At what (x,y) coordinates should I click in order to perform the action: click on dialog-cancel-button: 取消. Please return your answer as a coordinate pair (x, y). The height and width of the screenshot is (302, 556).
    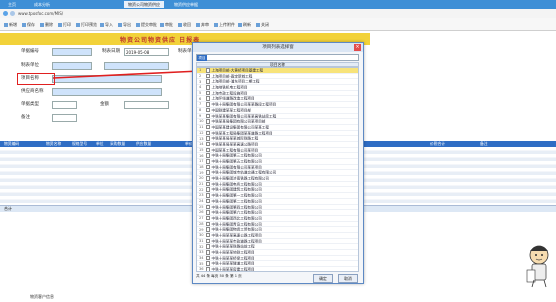
    Looking at the image, I should click on (348, 278).